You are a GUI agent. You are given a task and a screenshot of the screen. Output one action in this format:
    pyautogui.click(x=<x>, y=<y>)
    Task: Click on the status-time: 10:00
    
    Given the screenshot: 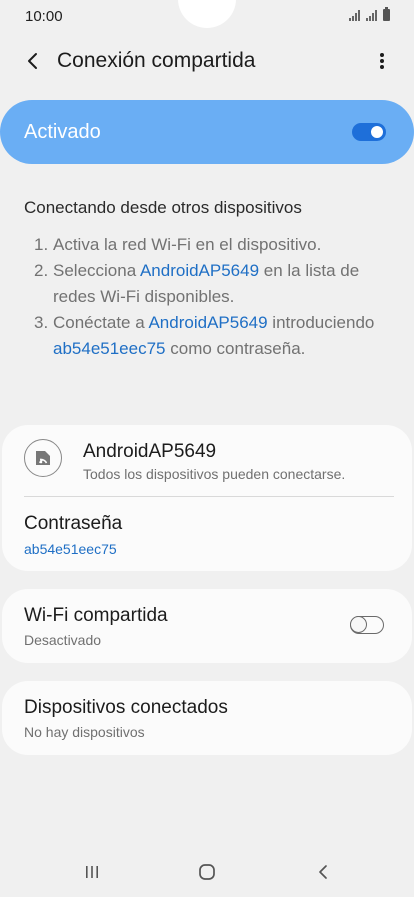 What is the action you would take?
    pyautogui.click(x=44, y=16)
    